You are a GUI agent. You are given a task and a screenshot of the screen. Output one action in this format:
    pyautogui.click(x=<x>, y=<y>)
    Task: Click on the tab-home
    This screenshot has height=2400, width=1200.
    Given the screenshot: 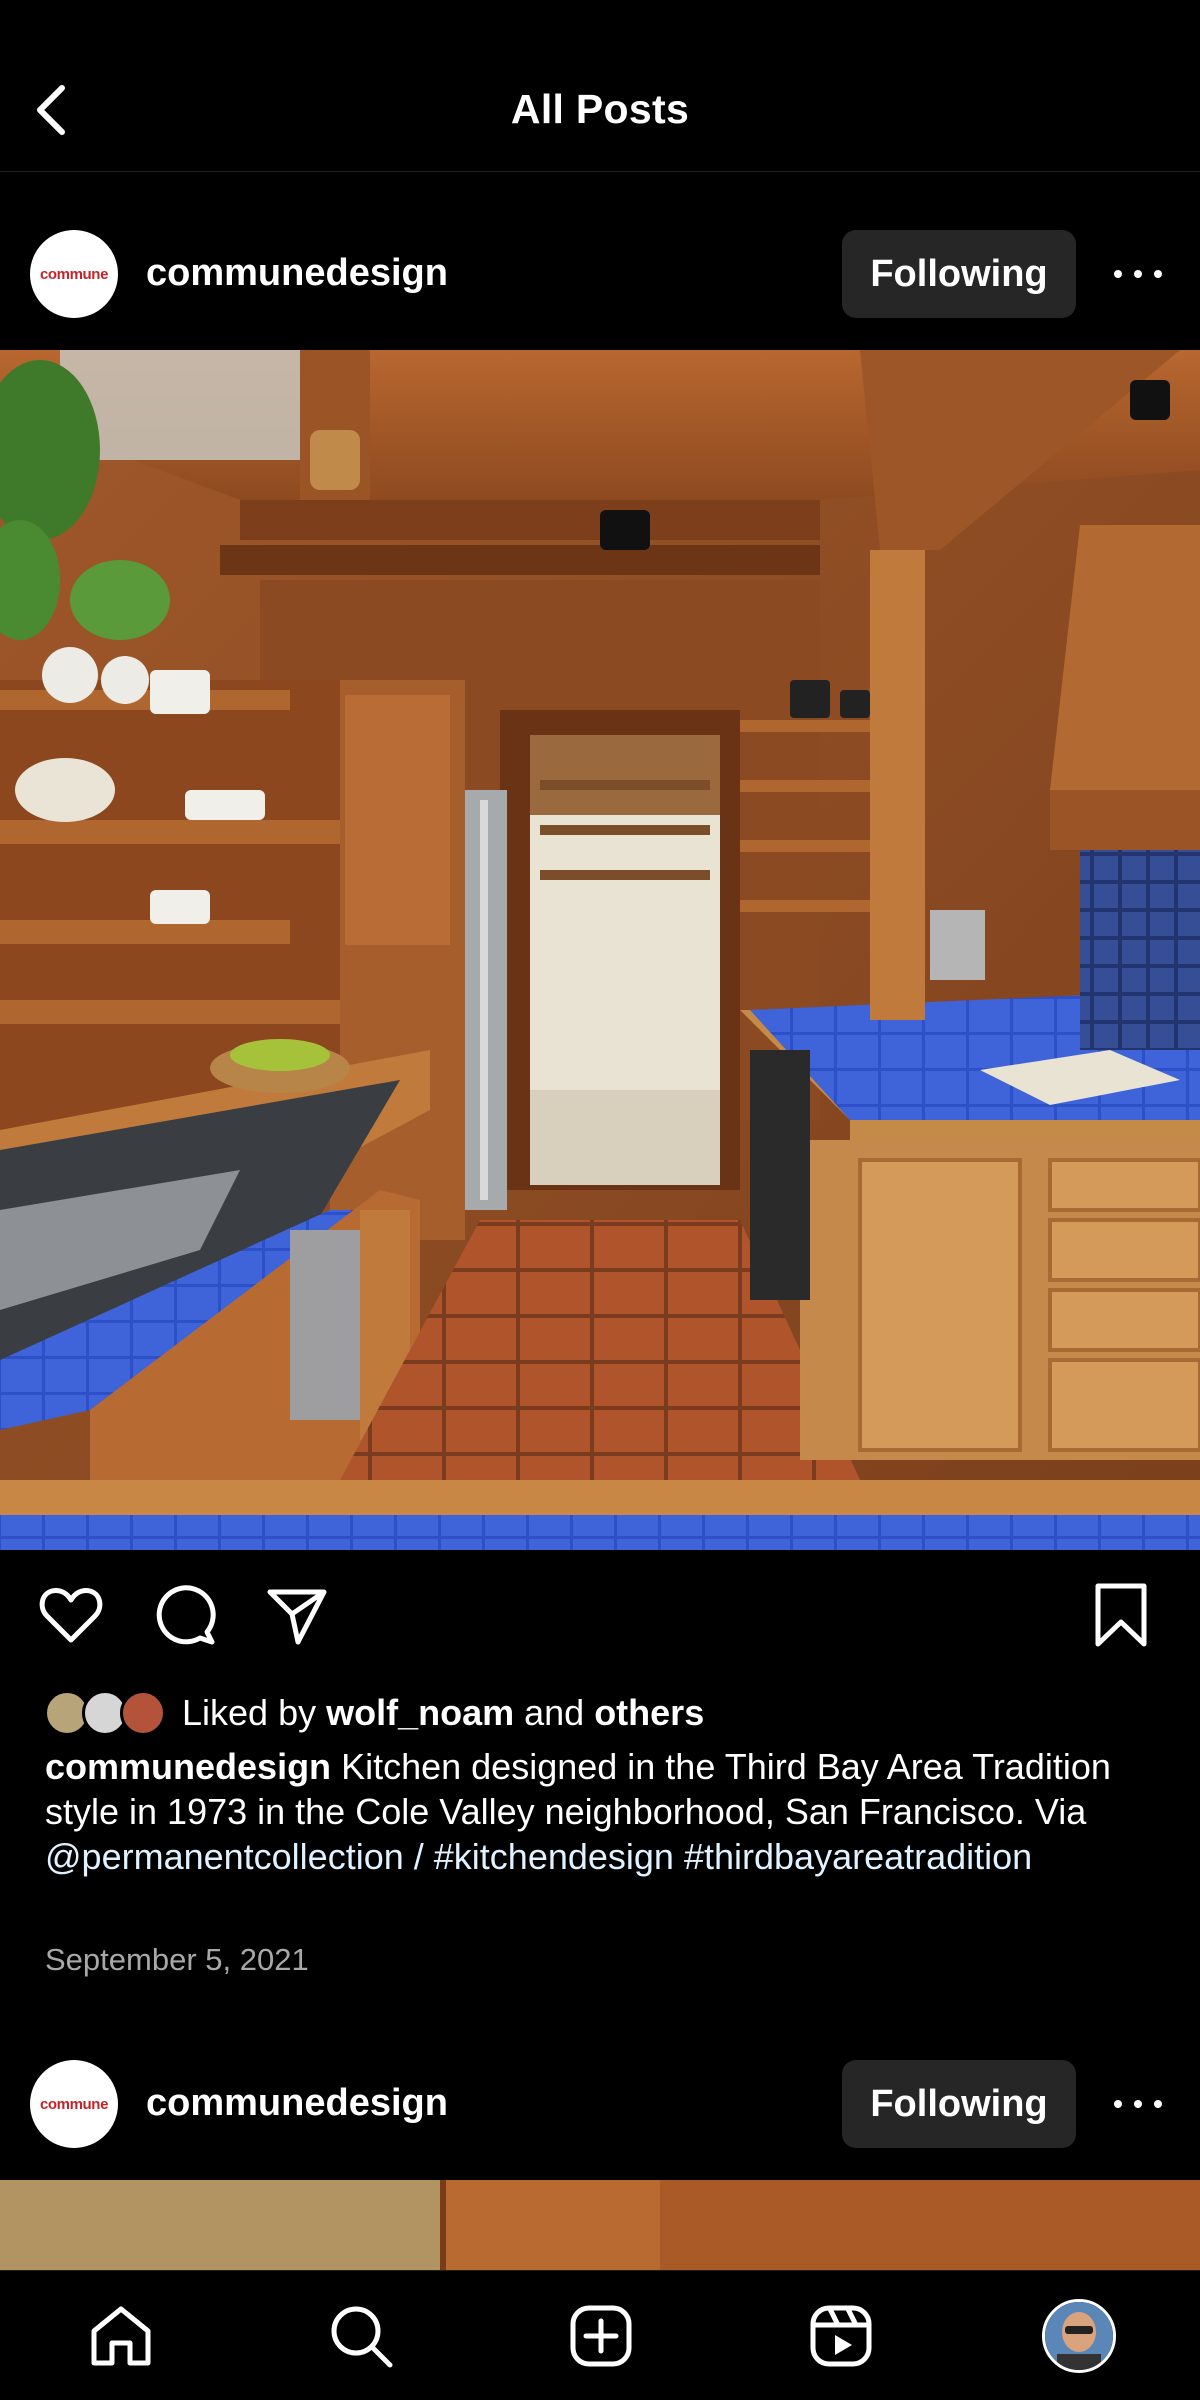 What is the action you would take?
    pyautogui.click(x=121, y=2336)
    